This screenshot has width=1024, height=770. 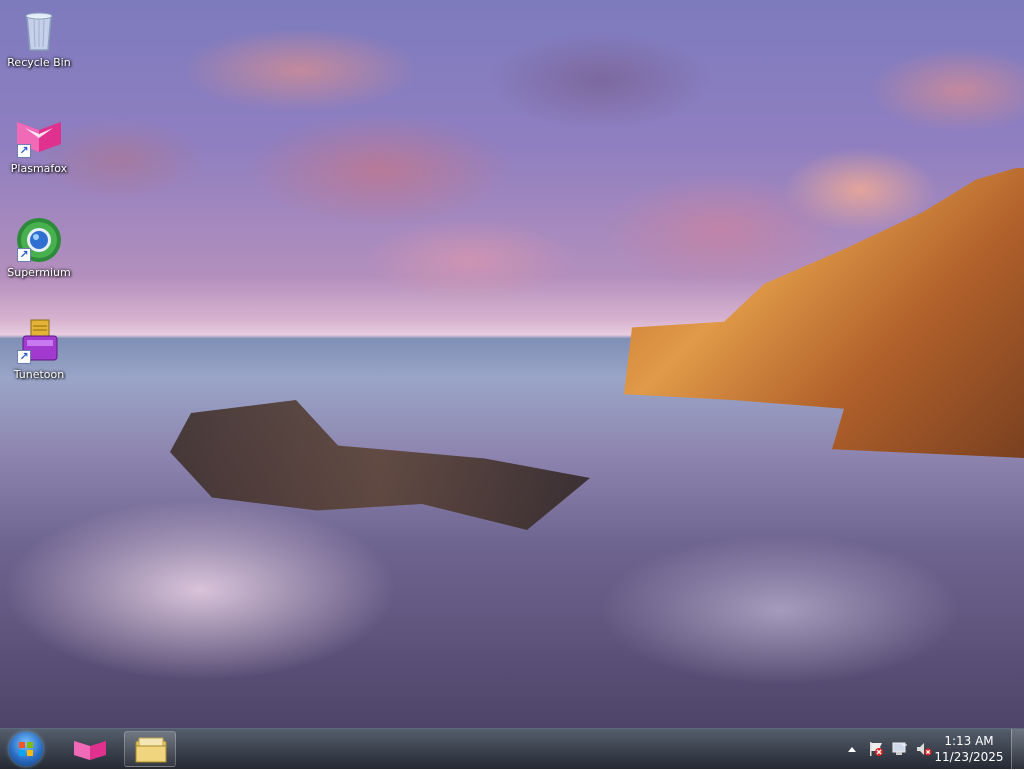 What do you see at coordinates (39, 374) in the screenshot?
I see `desktop-icon-label: Tunetoon` at bounding box center [39, 374].